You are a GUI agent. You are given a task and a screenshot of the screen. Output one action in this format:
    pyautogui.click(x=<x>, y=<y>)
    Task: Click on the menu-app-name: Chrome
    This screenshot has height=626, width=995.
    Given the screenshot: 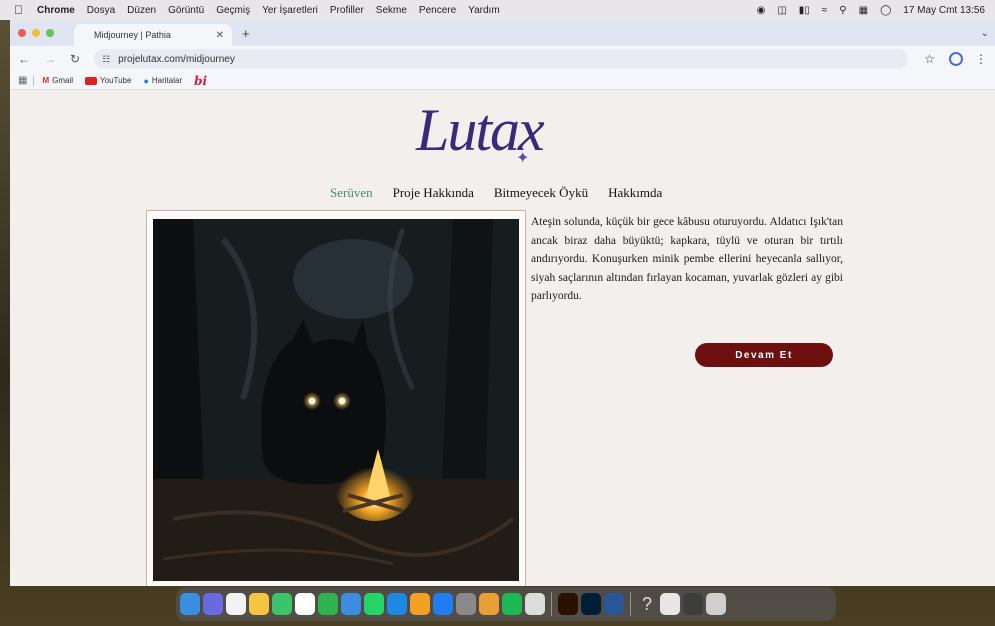 What is the action you would take?
    pyautogui.click(x=56, y=10)
    